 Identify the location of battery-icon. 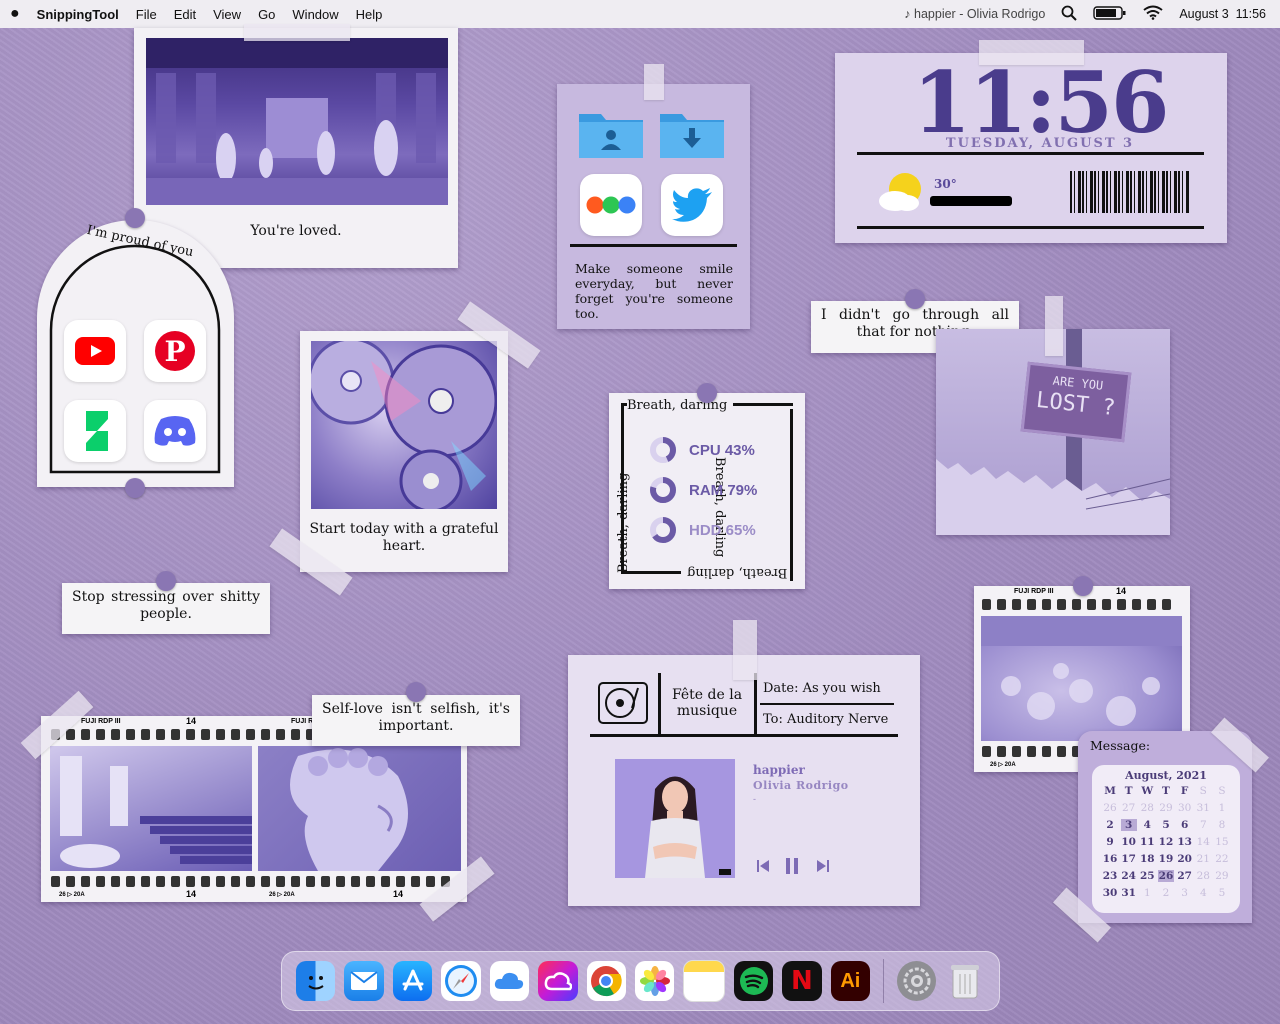
(1110, 14).